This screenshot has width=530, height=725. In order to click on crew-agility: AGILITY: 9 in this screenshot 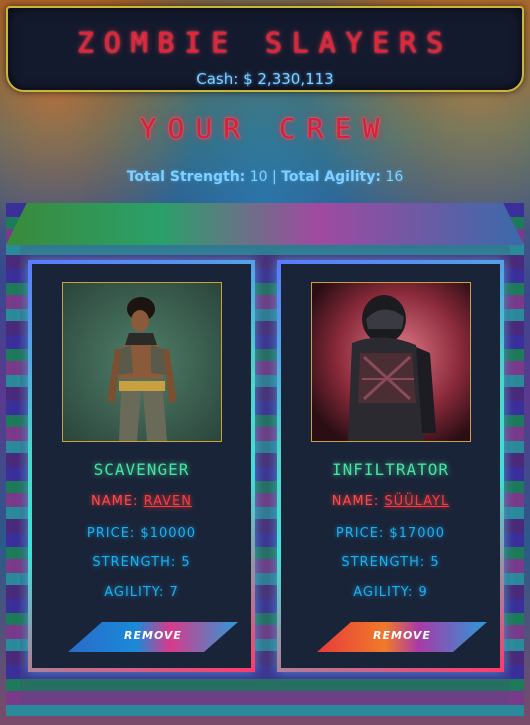, I will do `click(390, 592)`.